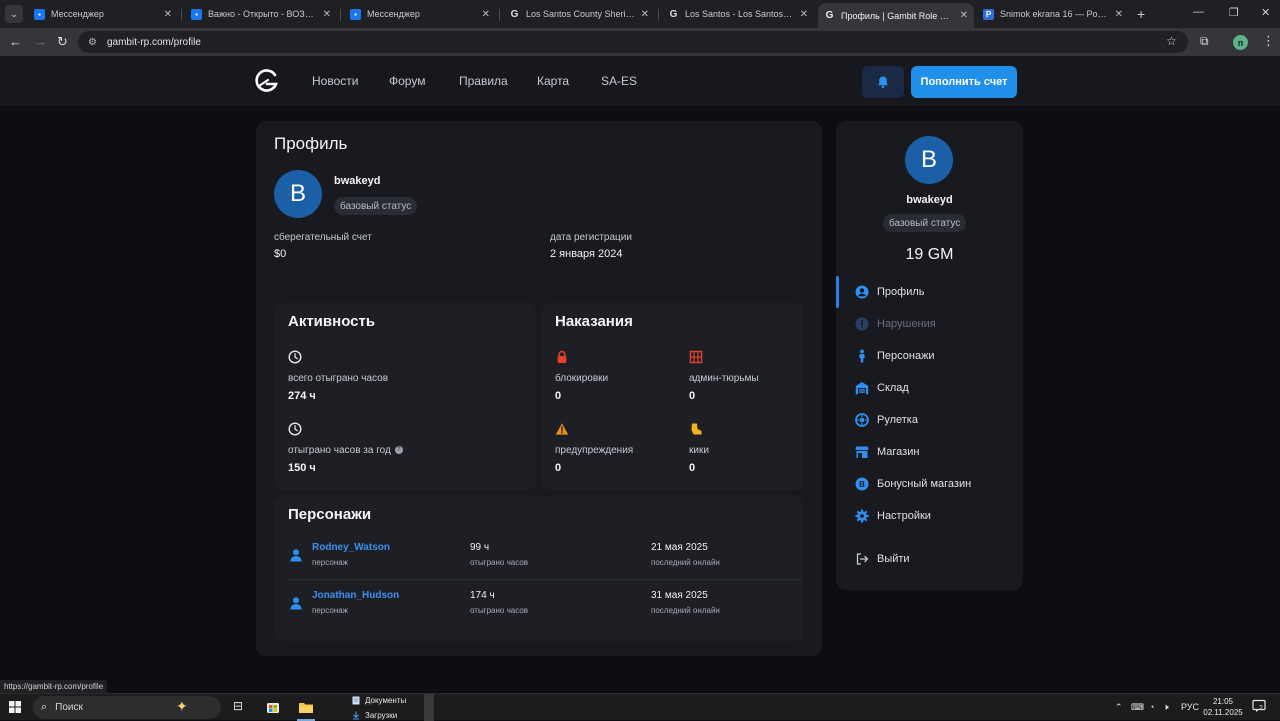 The image size is (1280, 721). Describe the element at coordinates (553, 81) in the screenshot. I see `nav-map: Карта` at that location.